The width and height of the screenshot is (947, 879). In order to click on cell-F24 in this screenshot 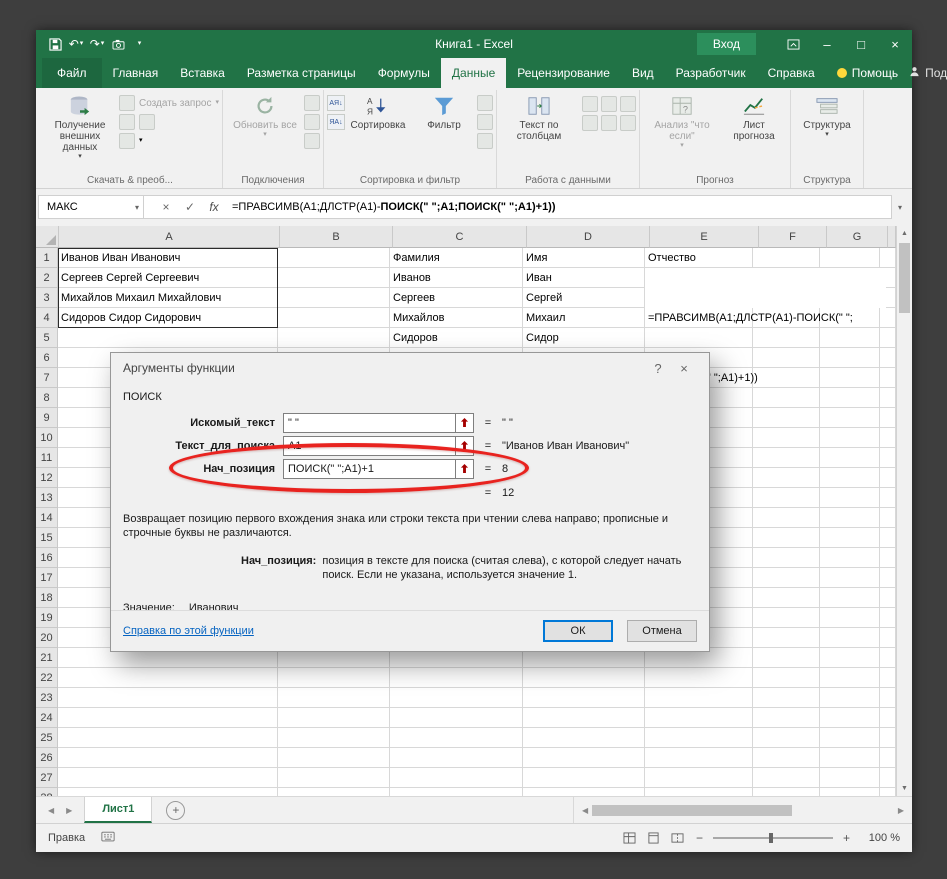, I will do `click(786, 718)`.